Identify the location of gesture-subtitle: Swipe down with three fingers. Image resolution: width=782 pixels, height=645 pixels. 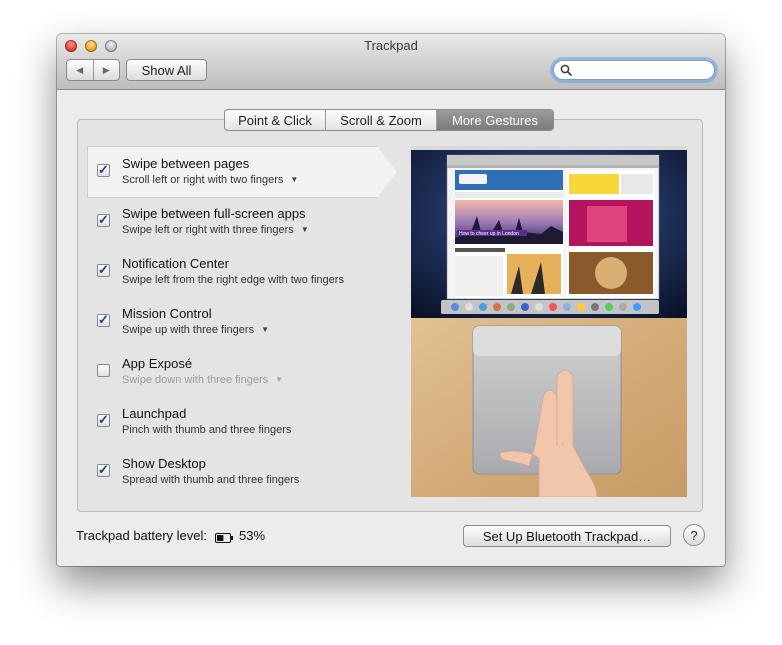
(195, 380).